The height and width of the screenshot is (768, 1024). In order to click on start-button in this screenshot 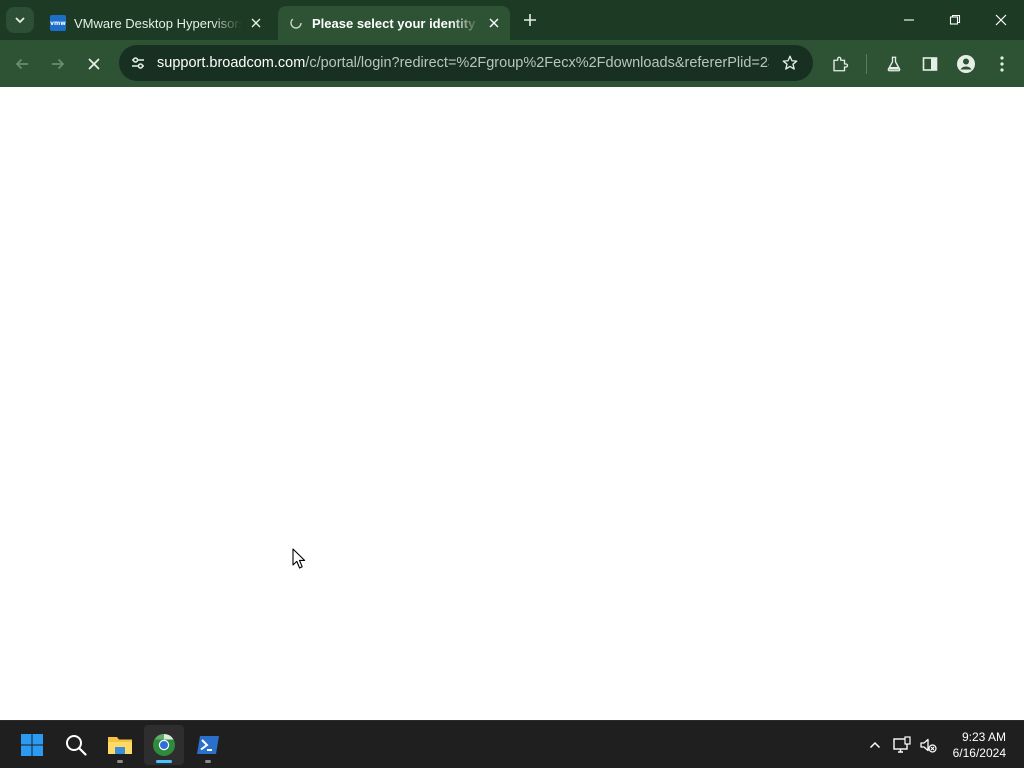, I will do `click(32, 745)`.